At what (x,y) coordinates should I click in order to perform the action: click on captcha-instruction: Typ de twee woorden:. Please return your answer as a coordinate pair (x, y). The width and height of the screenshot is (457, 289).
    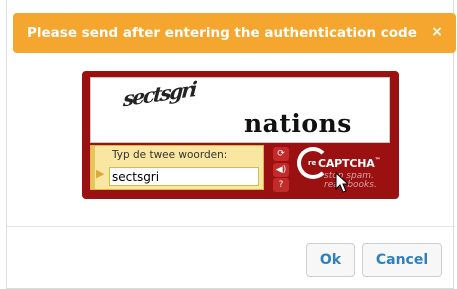
    Looking at the image, I should click on (170, 155).